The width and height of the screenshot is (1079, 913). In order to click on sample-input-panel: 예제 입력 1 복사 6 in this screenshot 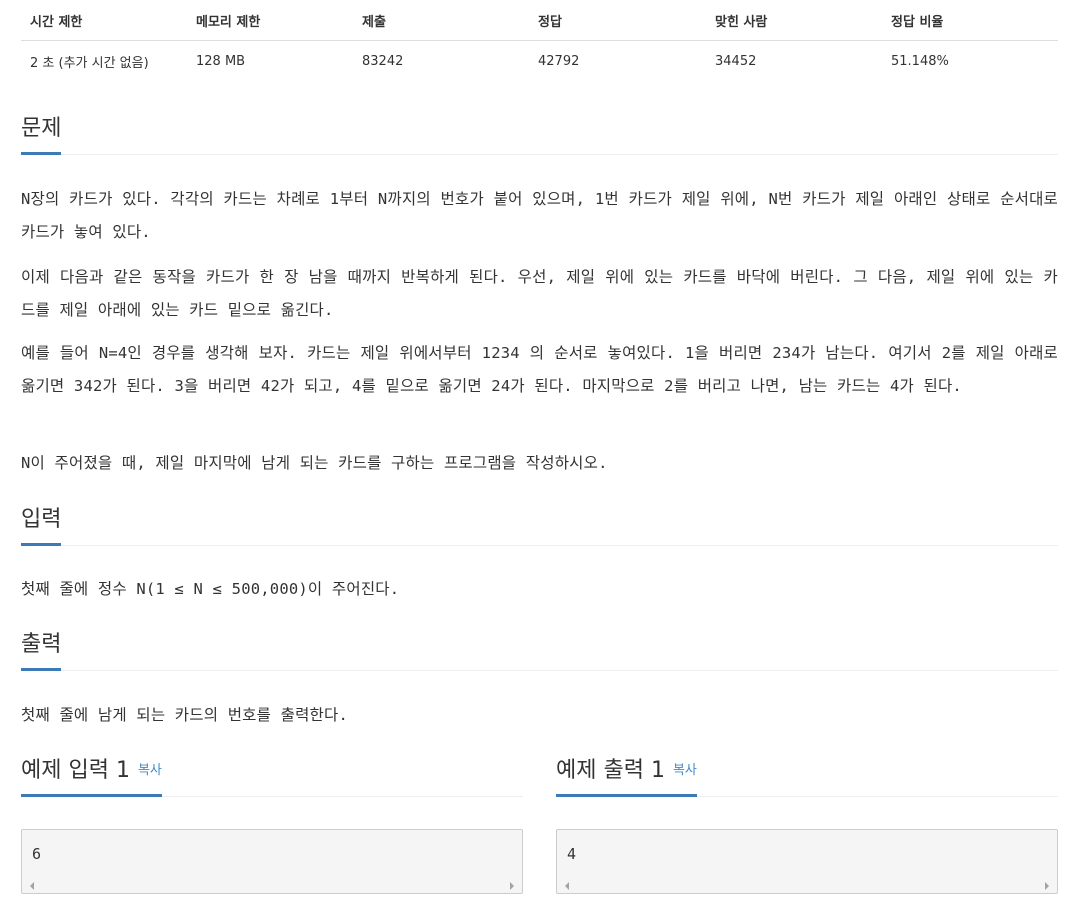, I will do `click(272, 825)`.